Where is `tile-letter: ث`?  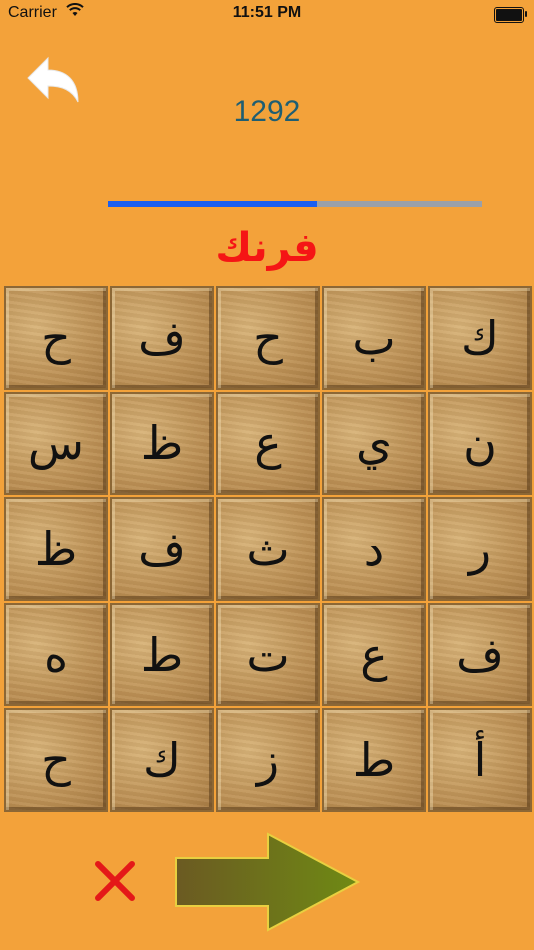 tile-letter: ث is located at coordinates (268, 548).